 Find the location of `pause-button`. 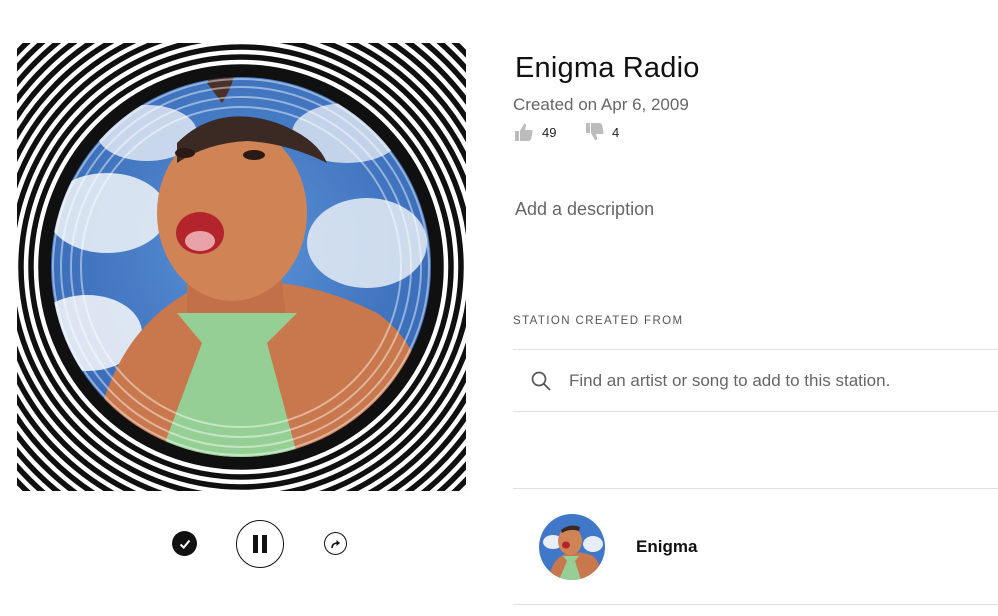

pause-button is located at coordinates (260, 544).